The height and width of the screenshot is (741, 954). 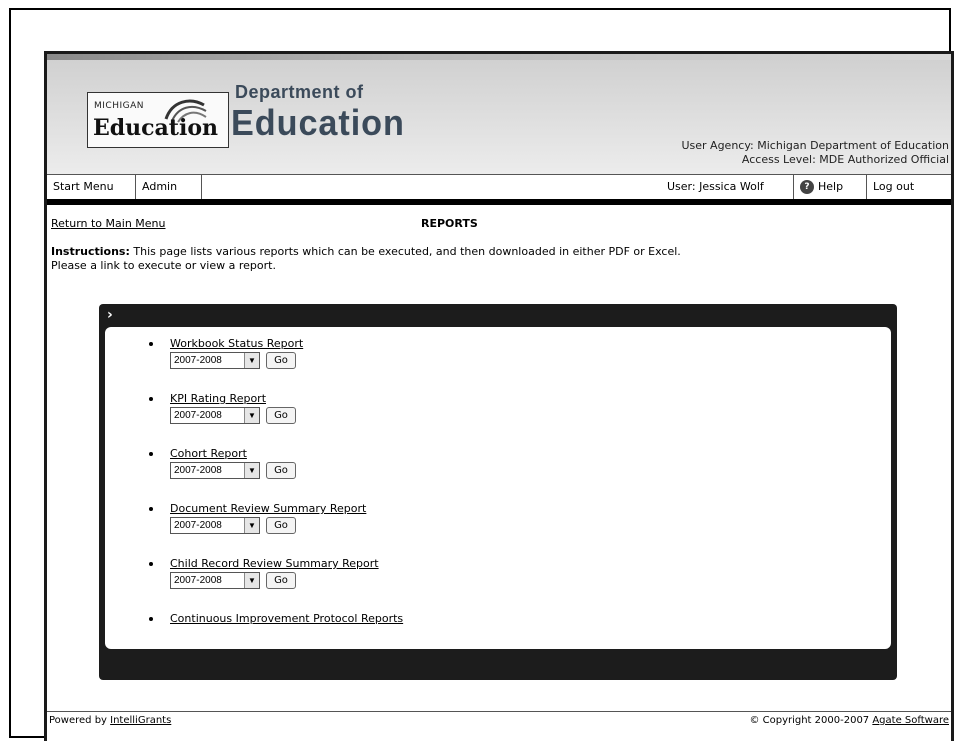 I want to click on chevron-right-icon: ›, so click(x=110, y=315).